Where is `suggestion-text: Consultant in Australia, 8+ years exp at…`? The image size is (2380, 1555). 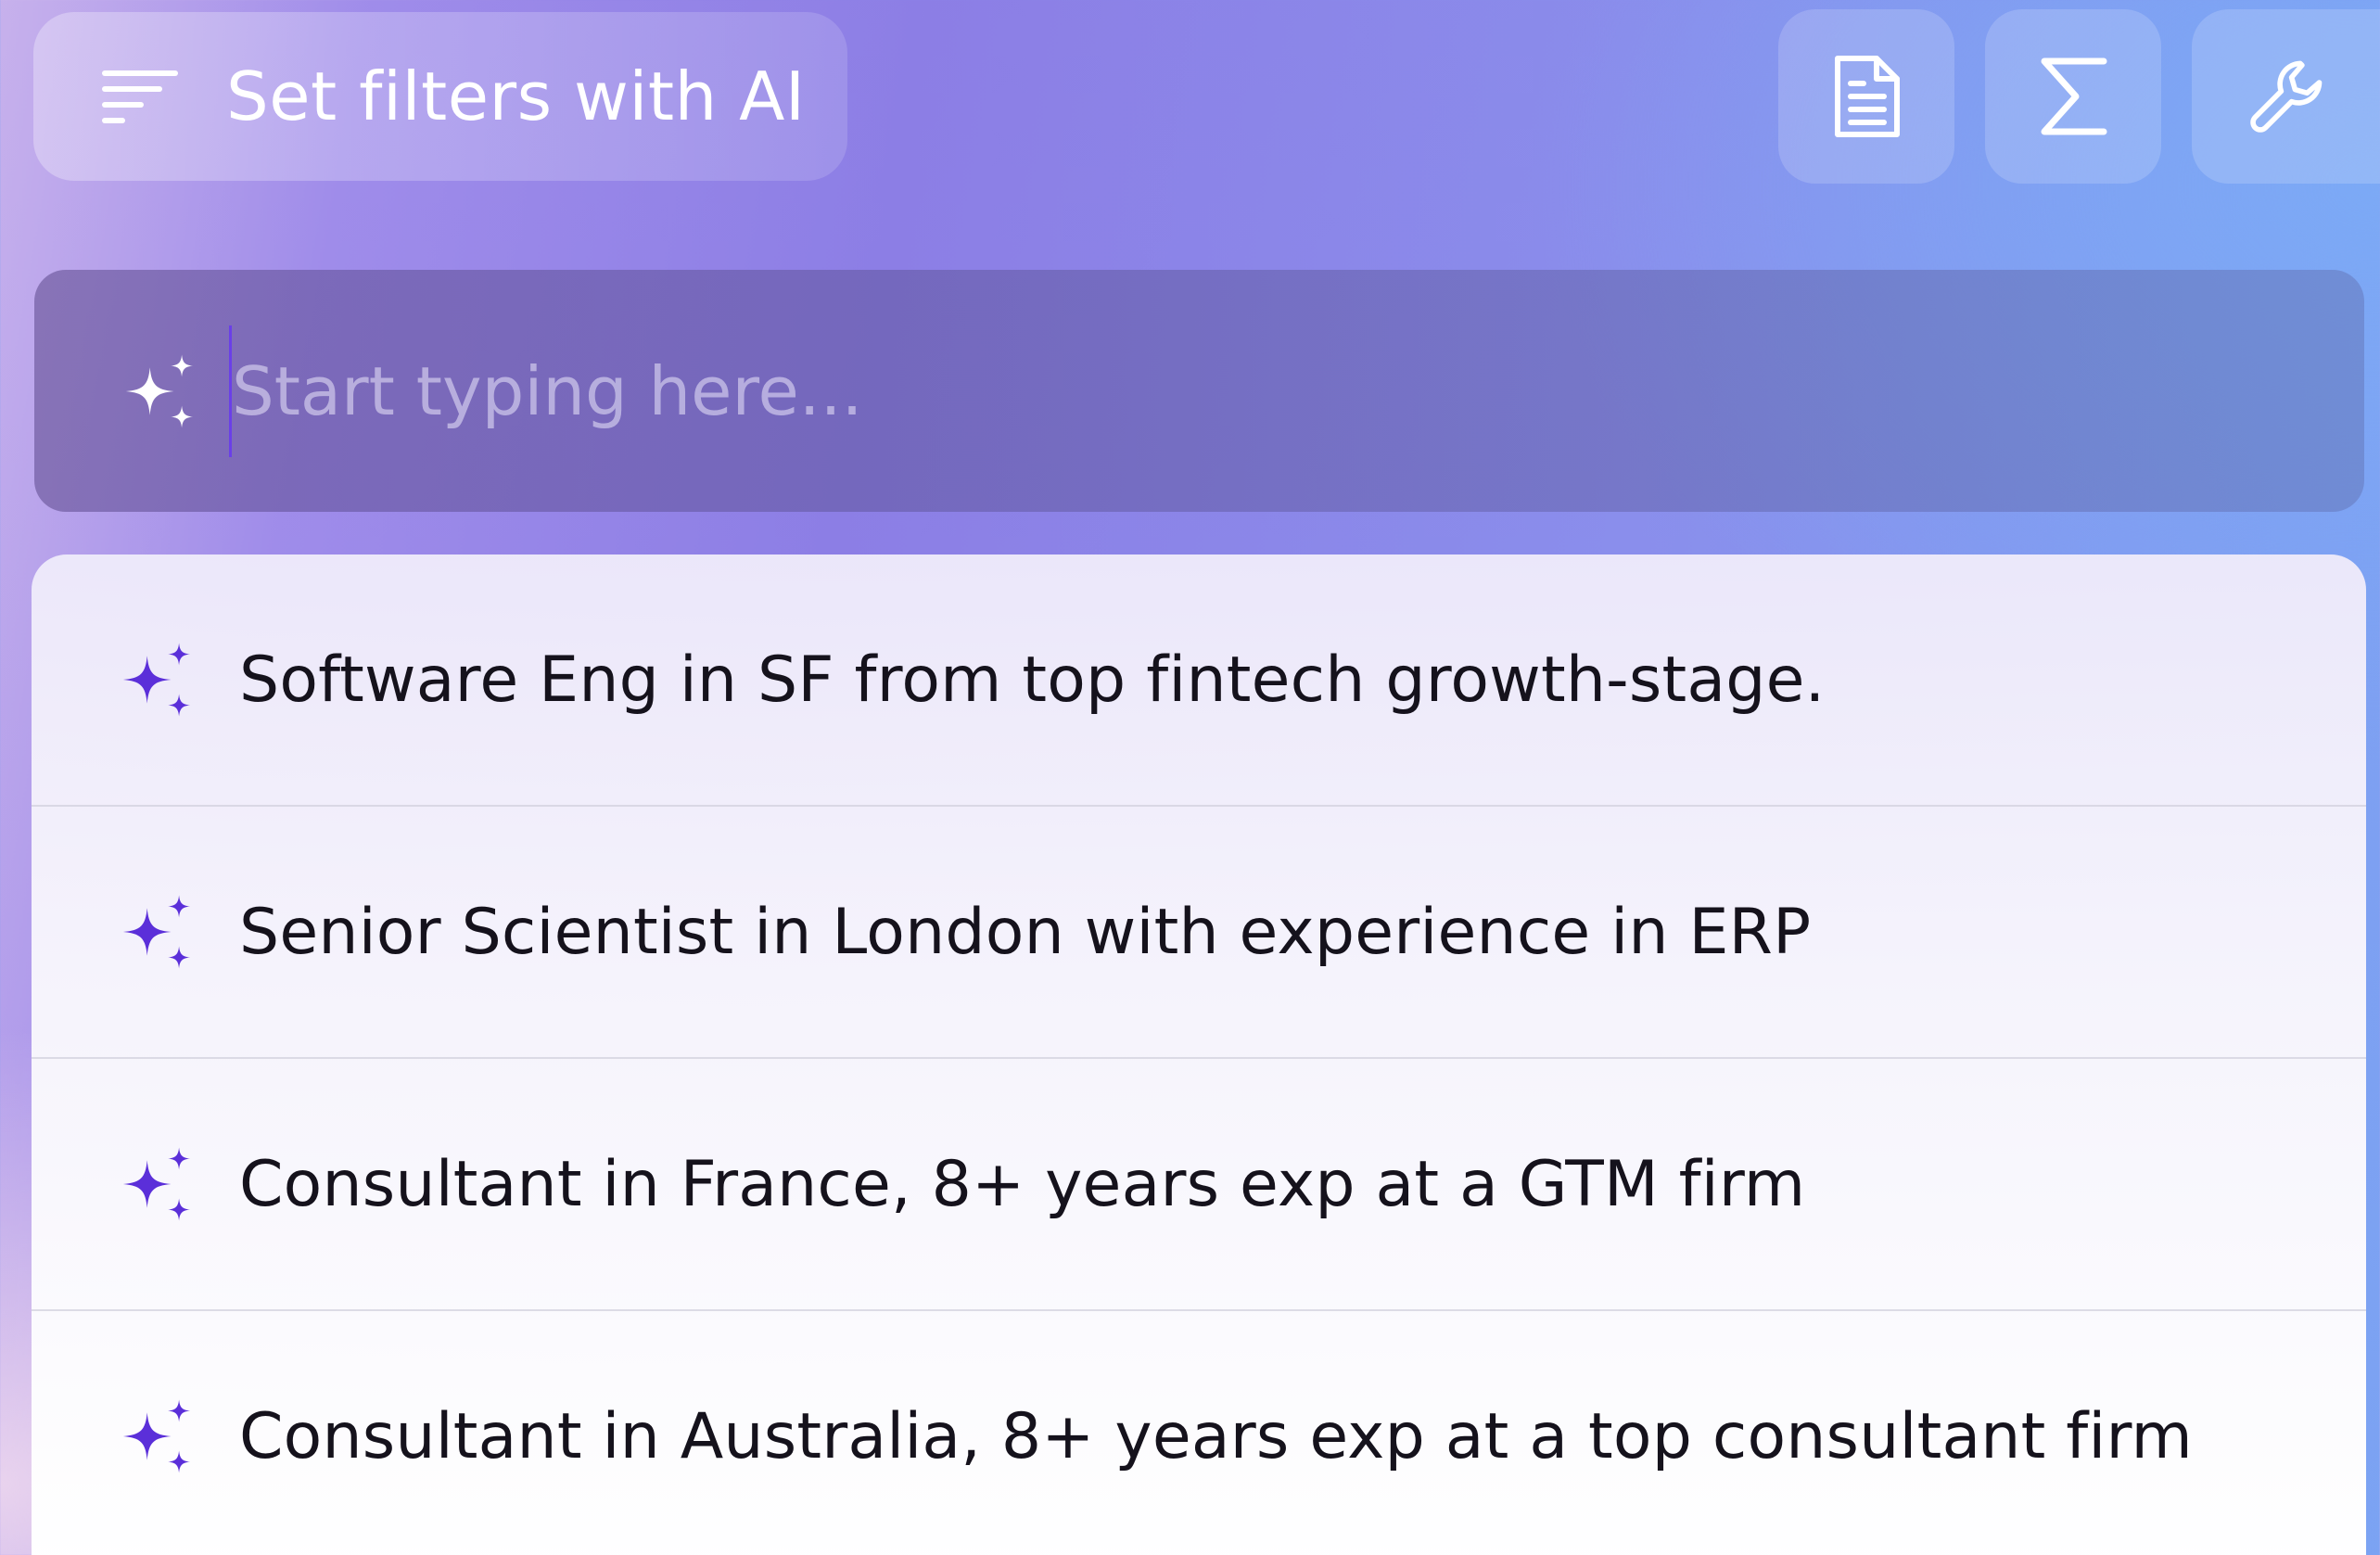 suggestion-text: Consultant in Australia, 8+ years exp at… is located at coordinates (1216, 1436).